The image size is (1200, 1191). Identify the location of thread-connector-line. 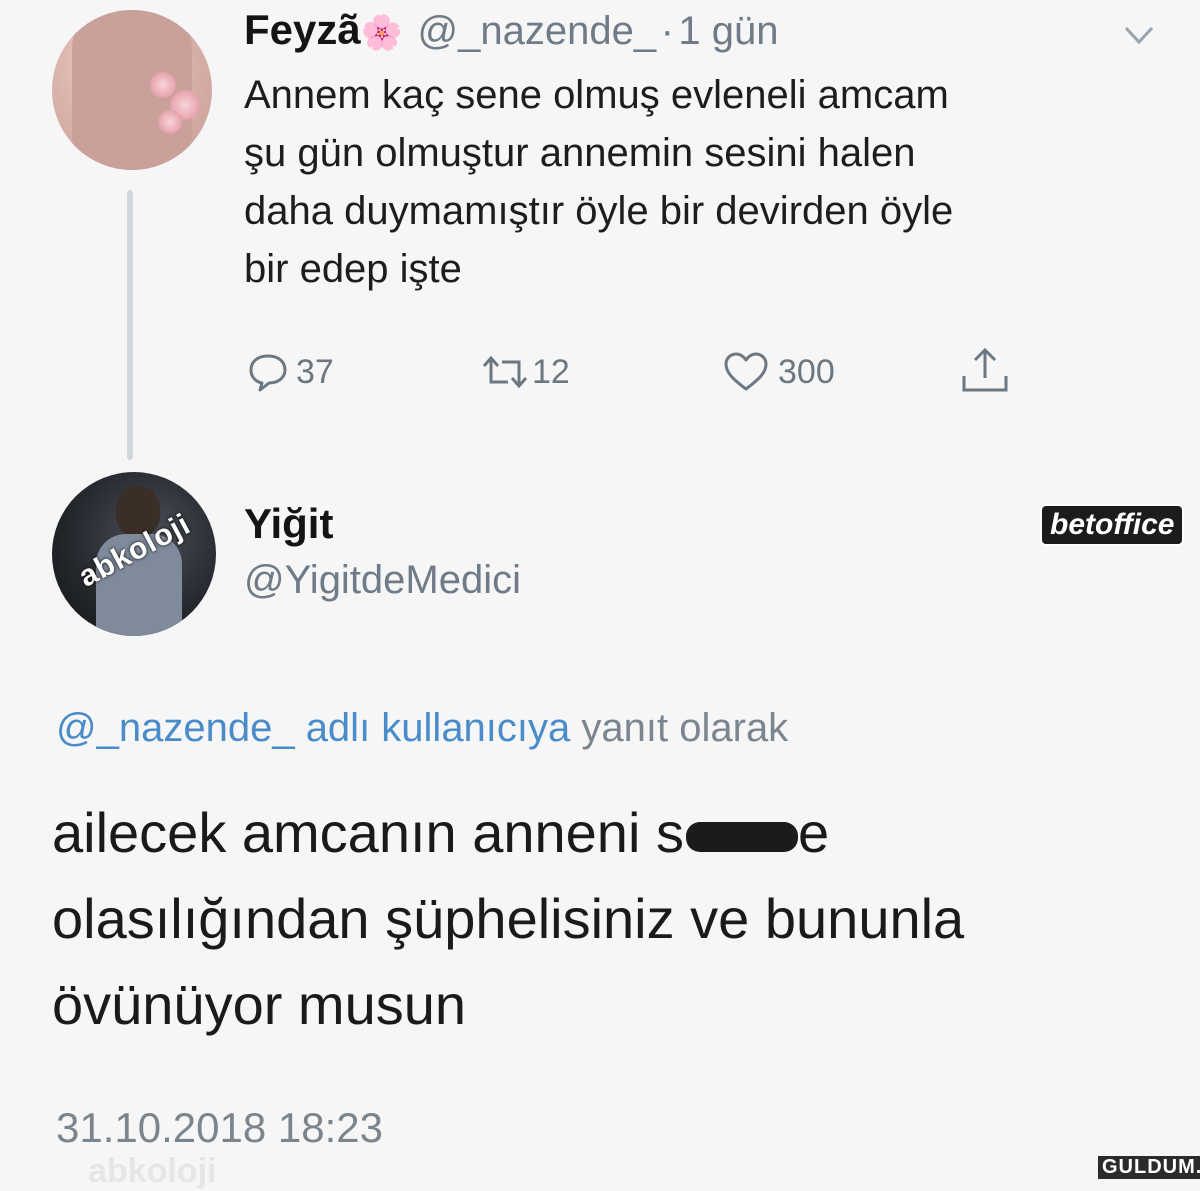
(130, 325).